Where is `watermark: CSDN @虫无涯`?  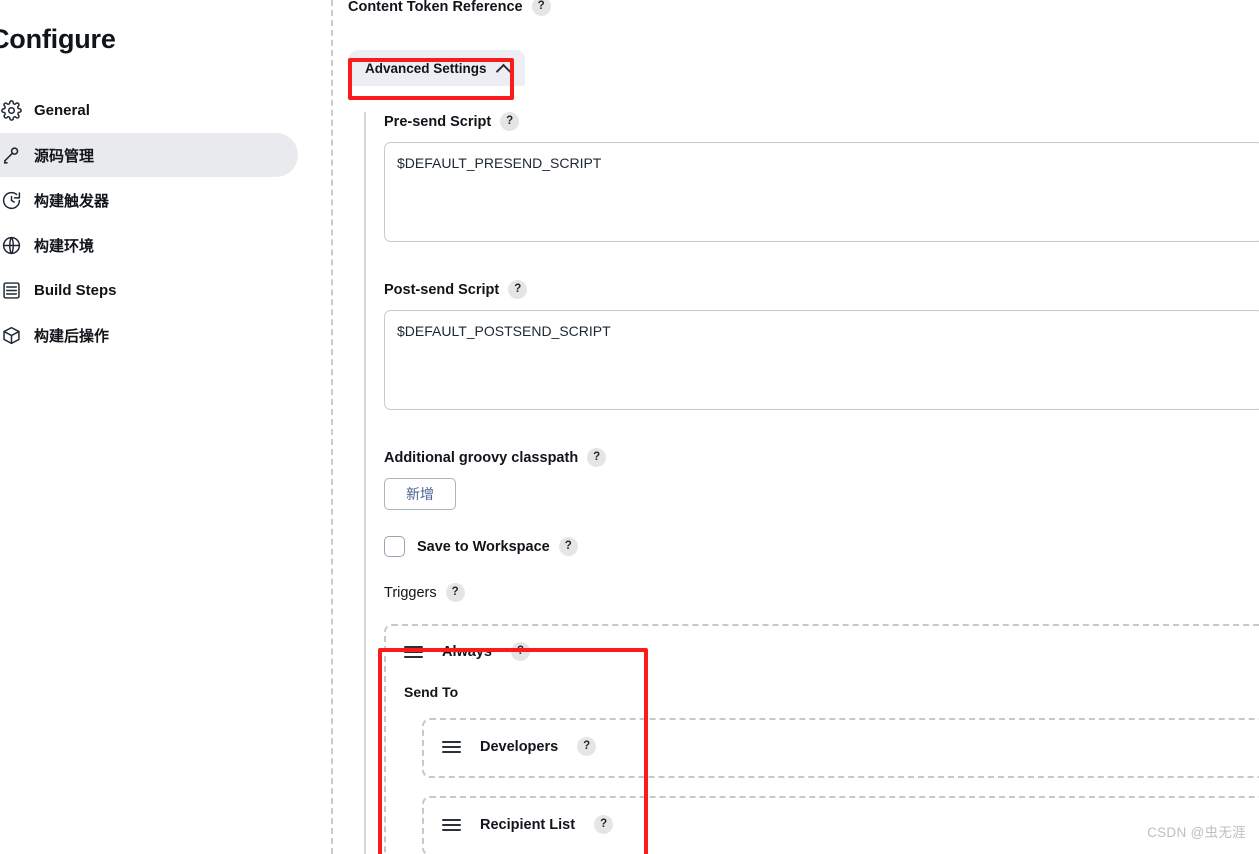 watermark: CSDN @虫无涯 is located at coordinates (1196, 832).